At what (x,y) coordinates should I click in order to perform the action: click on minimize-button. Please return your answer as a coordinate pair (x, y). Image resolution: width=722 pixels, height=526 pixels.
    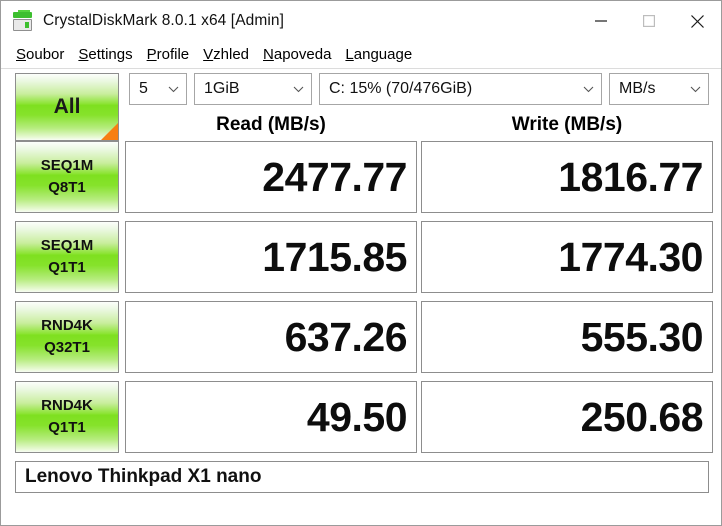
    Looking at the image, I should click on (601, 21).